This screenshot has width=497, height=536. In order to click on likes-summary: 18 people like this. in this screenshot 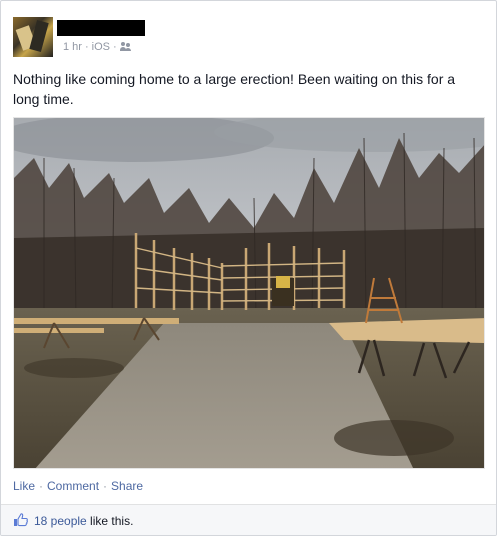, I will do `click(248, 519)`.